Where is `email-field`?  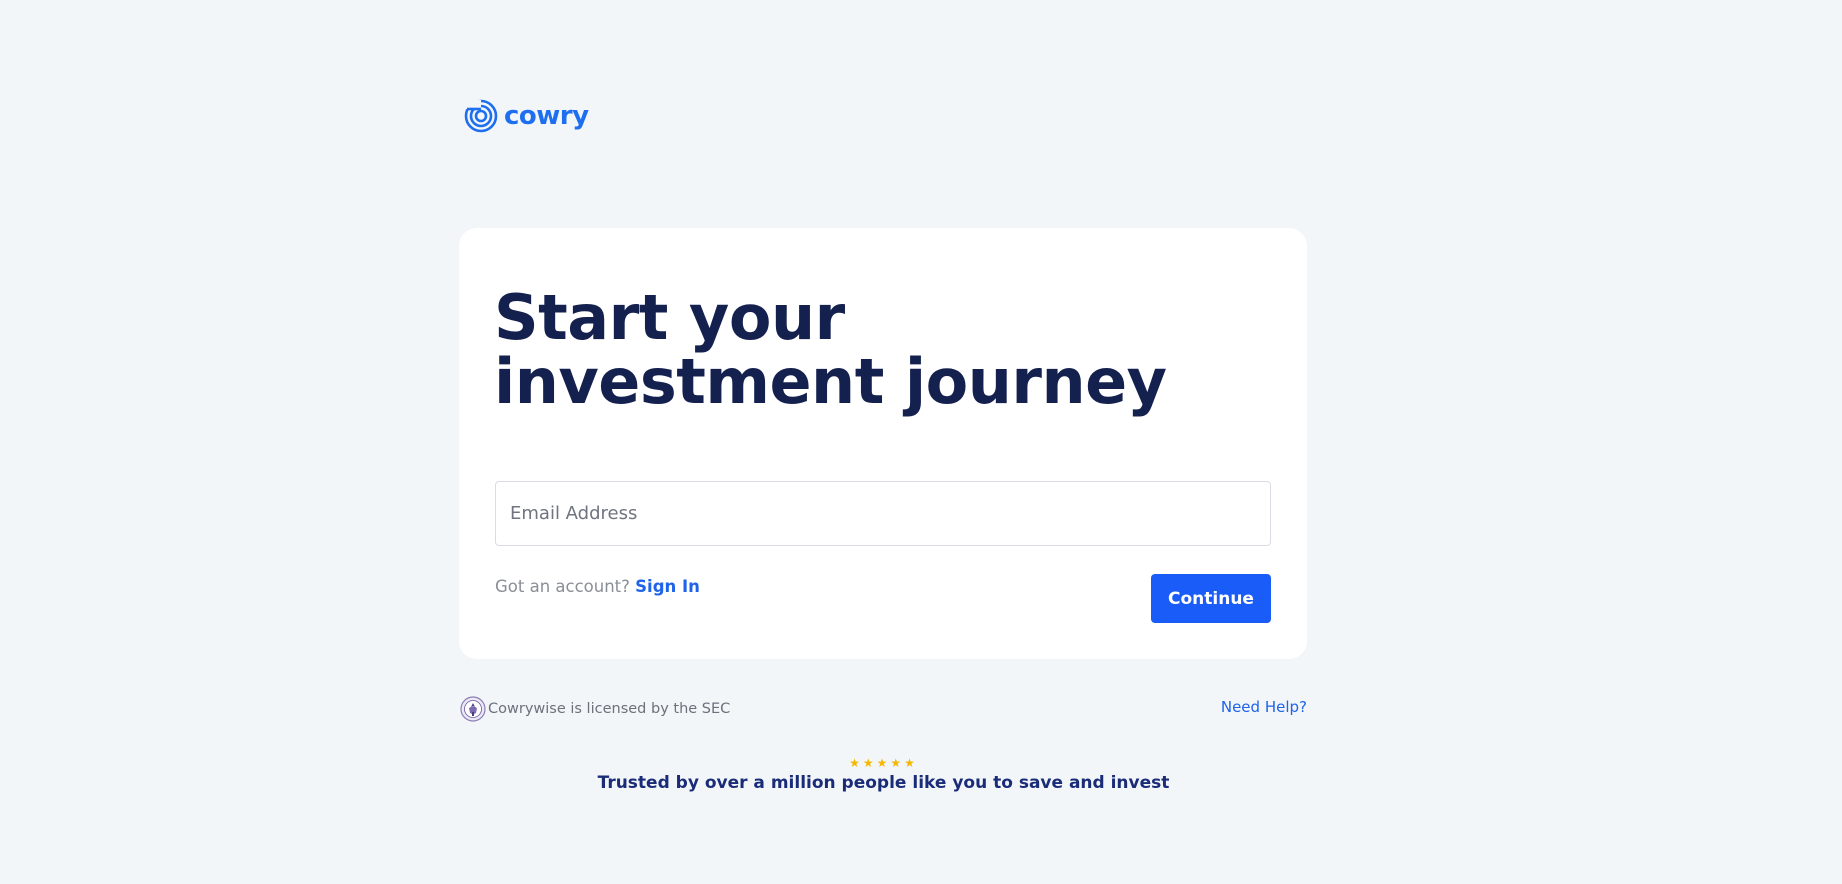 email-field is located at coordinates (883, 513).